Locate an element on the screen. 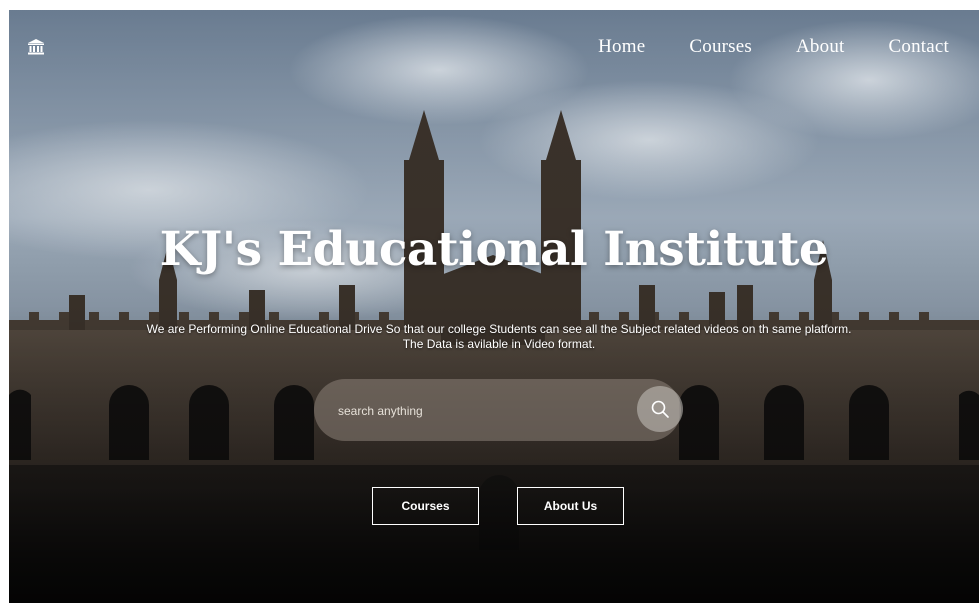 Image resolution: width=979 pixels, height=603 pixels. main-navigation: Home Courses About Contact is located at coordinates (751, 47).